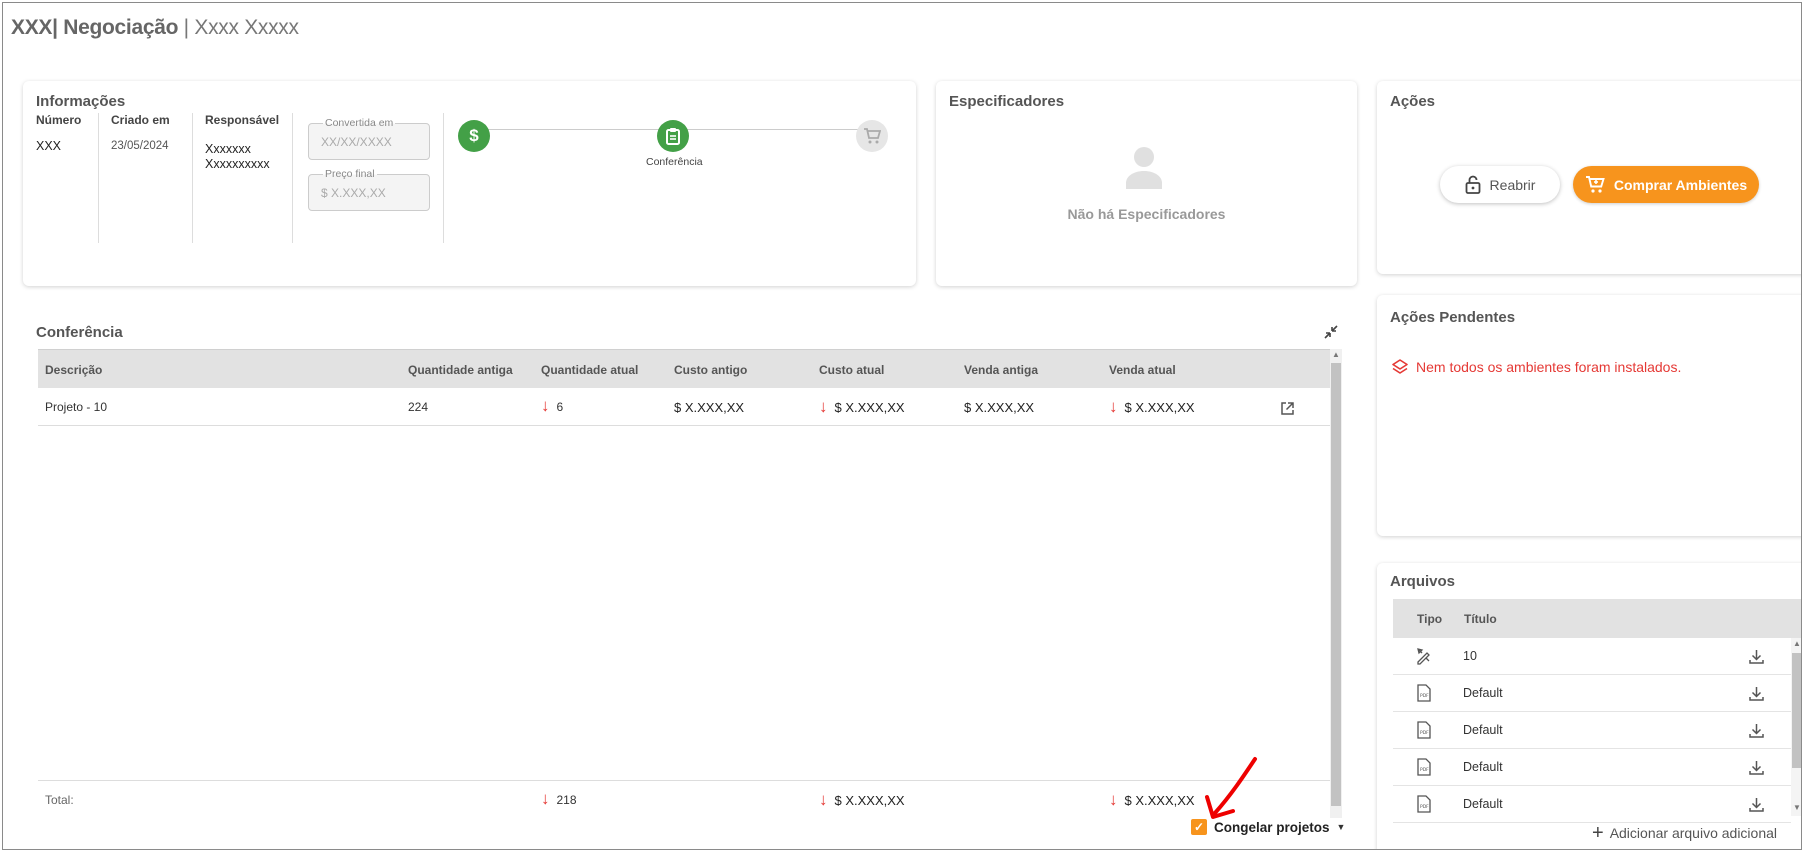  Describe the element at coordinates (1592, 656) in the screenshot. I see `file-row: 10` at that location.